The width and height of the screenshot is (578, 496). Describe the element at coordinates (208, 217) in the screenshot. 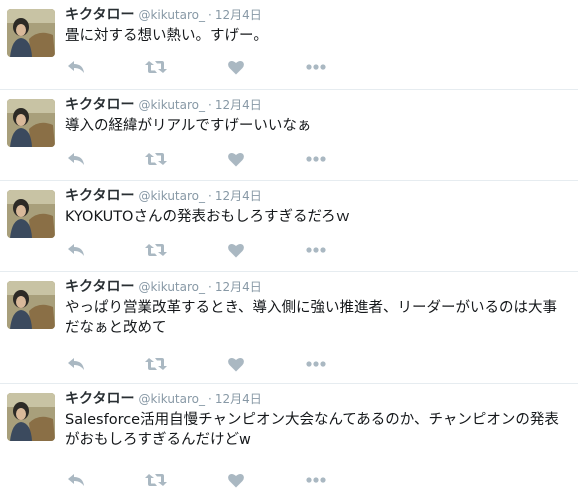

I see `tweet-text: KYOKUTOさんの発表おもしろすぎるだろｗ` at that location.